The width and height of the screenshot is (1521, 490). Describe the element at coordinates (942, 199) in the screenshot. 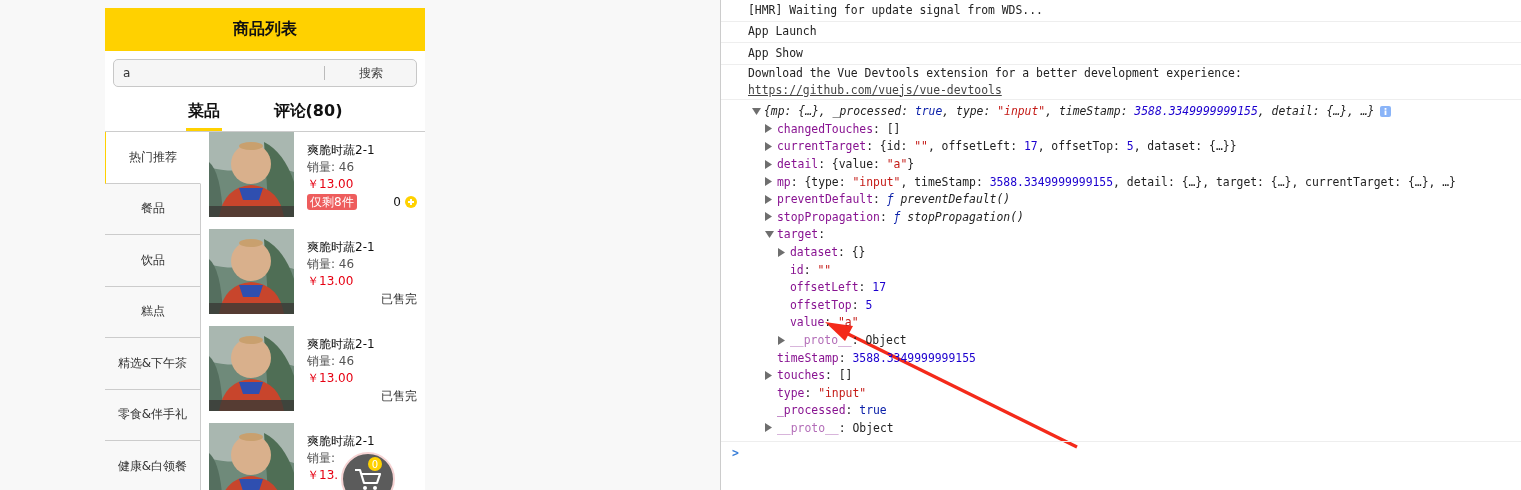

I see `property-value: : ƒ preventDefault()` at that location.